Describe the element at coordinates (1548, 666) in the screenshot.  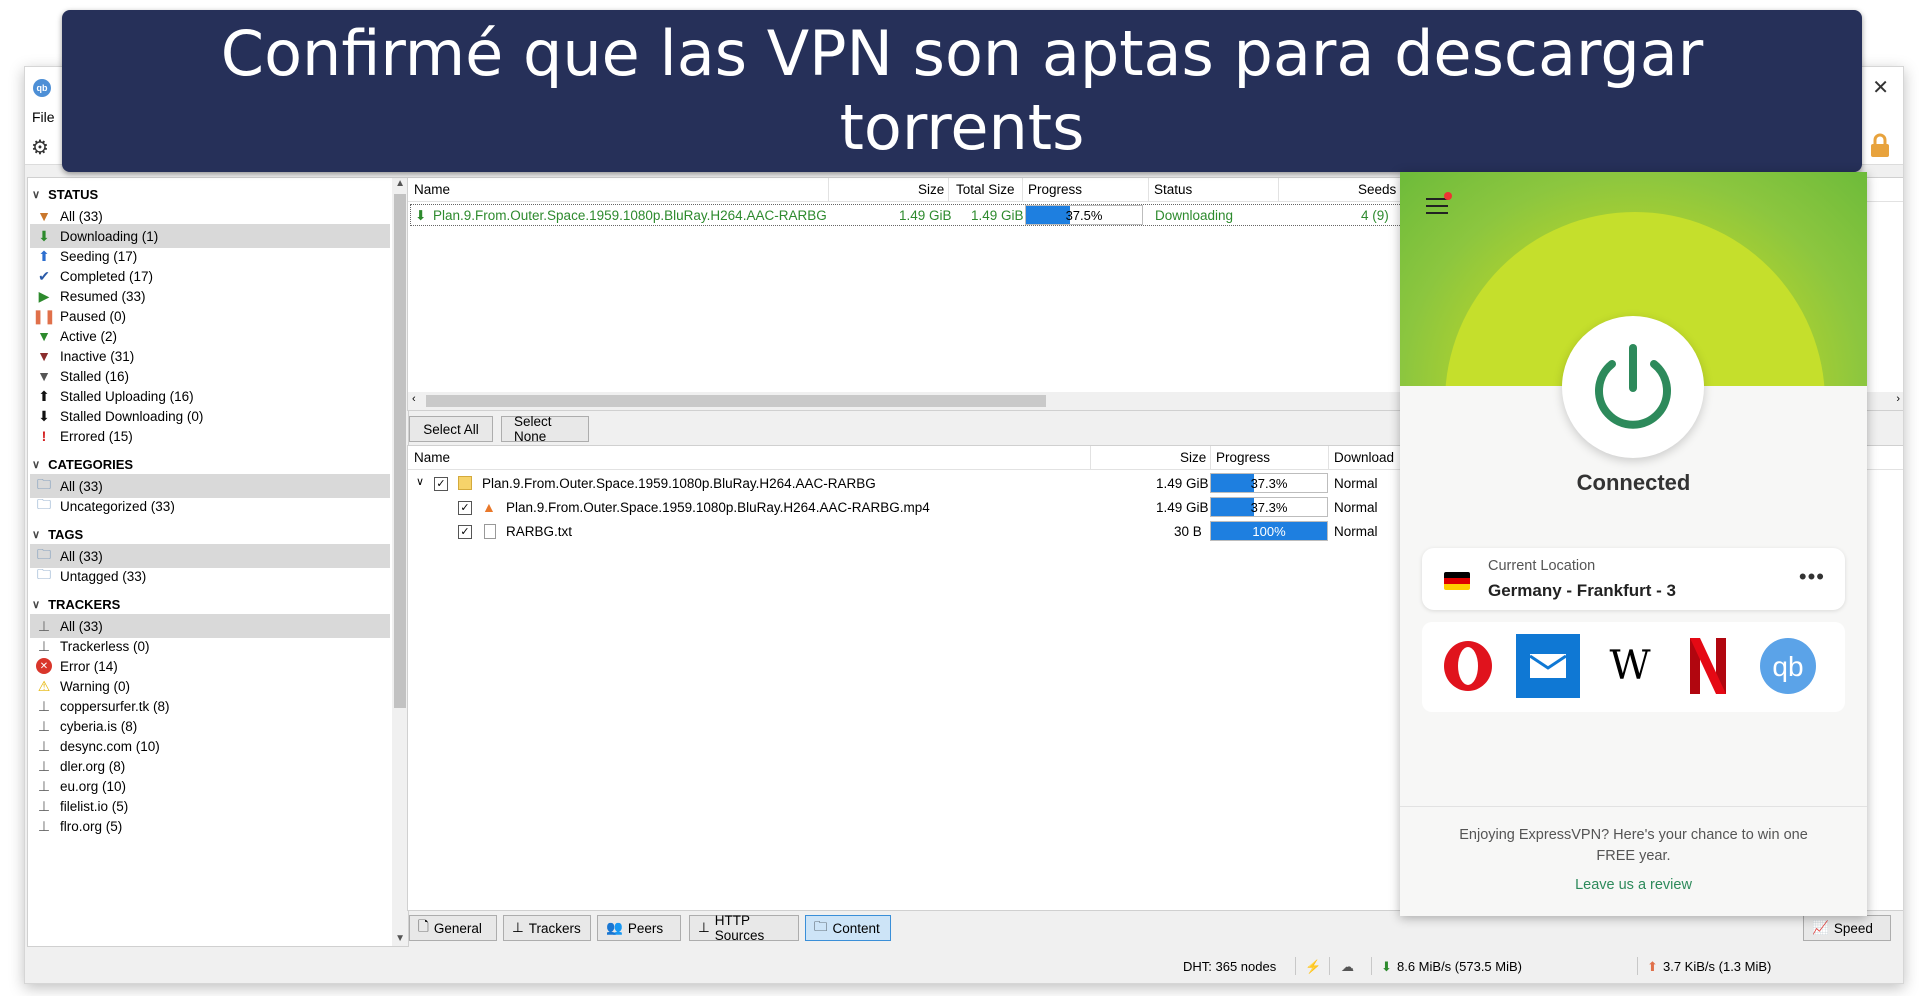
I see `mail-icon` at that location.